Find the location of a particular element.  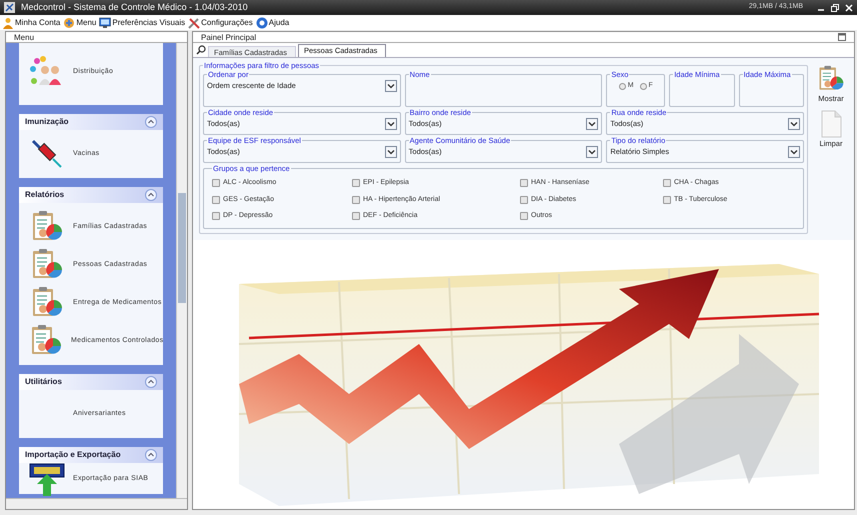

maximize-icon is located at coordinates (842, 37).